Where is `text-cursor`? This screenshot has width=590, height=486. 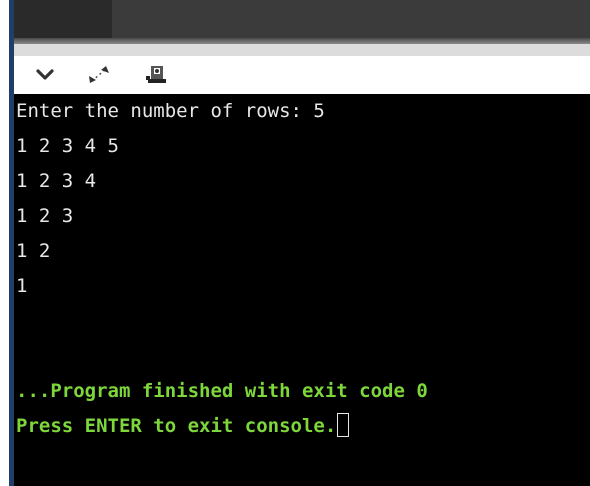
text-cursor is located at coordinates (343, 425).